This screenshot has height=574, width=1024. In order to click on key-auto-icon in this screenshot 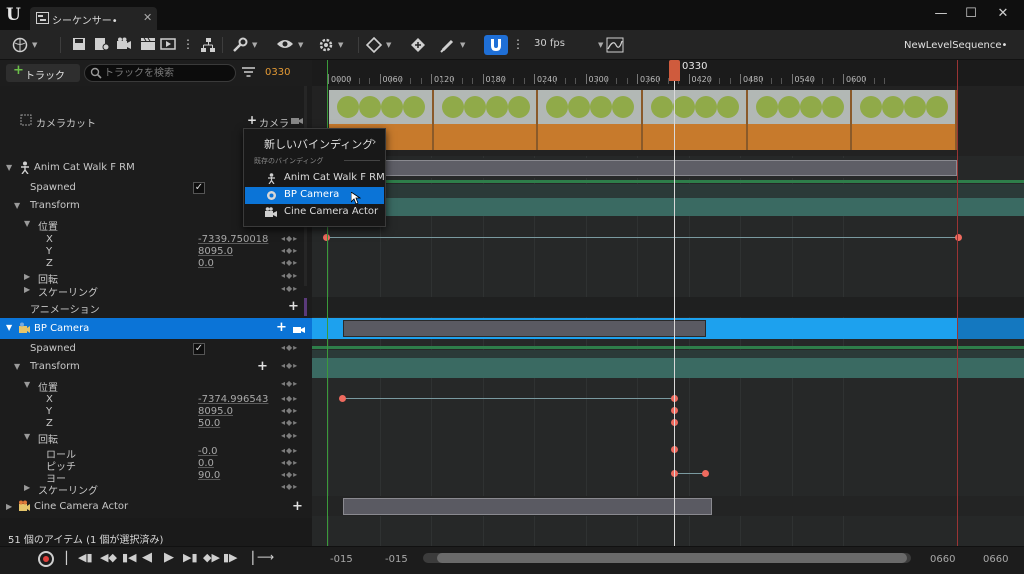, I will do `click(418, 45)`.